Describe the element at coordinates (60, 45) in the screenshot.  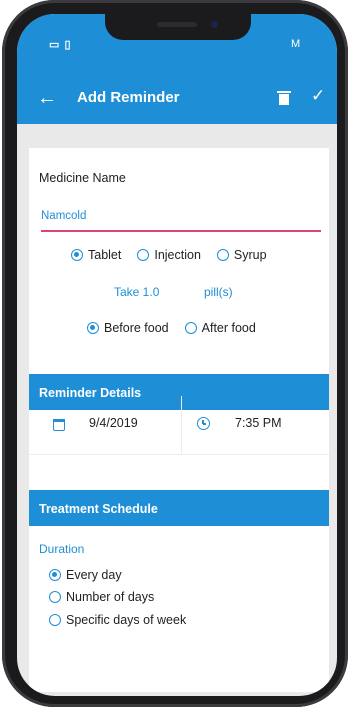
I see `status-left: ▭ ▯` at that location.